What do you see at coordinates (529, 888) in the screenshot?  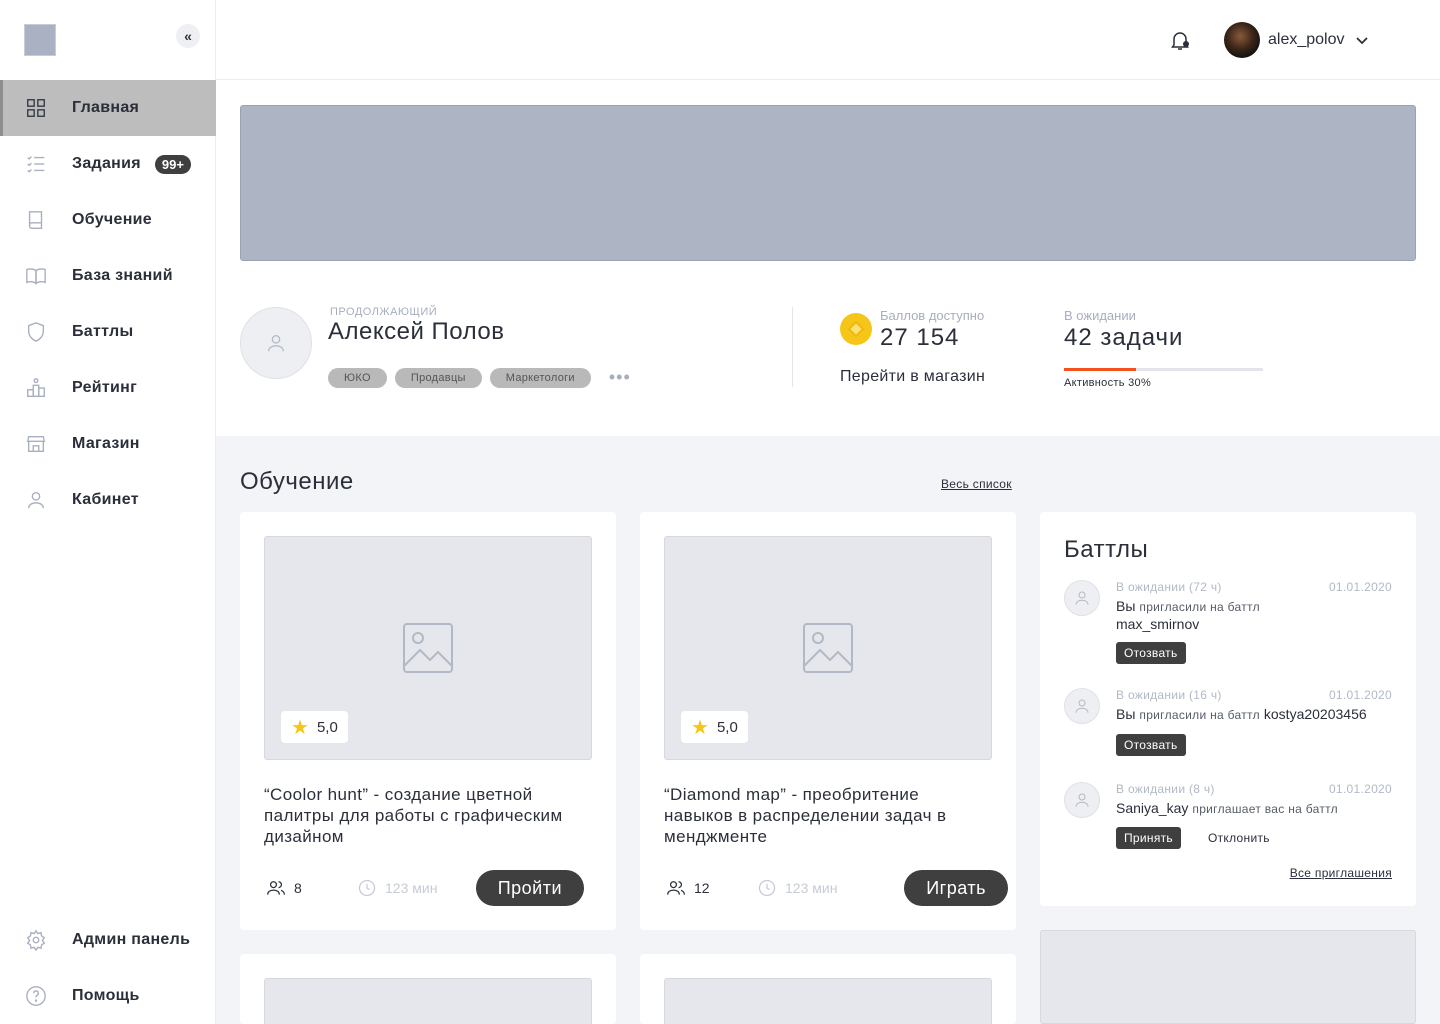 I see `start-course-button: Пройти` at bounding box center [529, 888].